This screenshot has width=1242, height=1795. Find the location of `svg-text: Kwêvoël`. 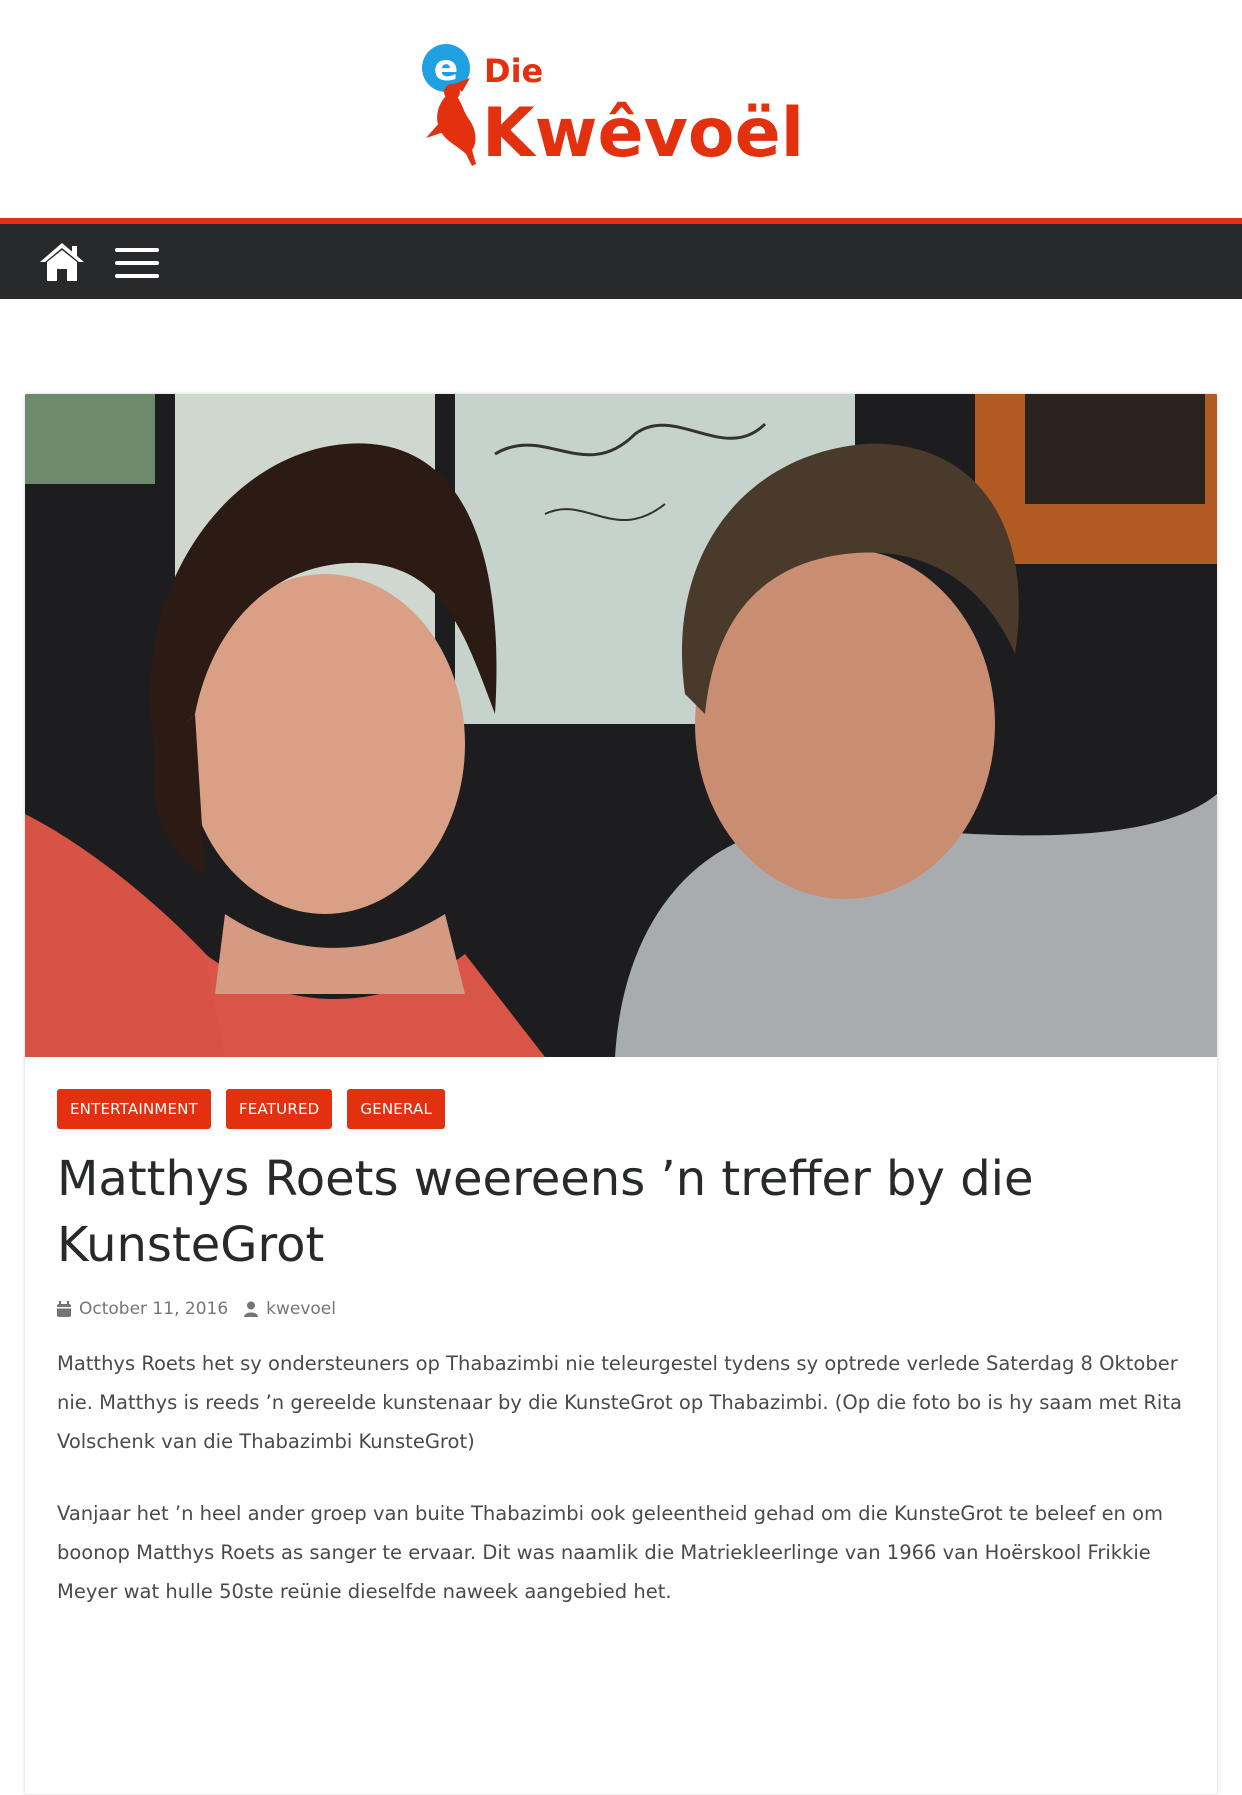

svg-text: Kwêvoël is located at coordinates (643, 133).